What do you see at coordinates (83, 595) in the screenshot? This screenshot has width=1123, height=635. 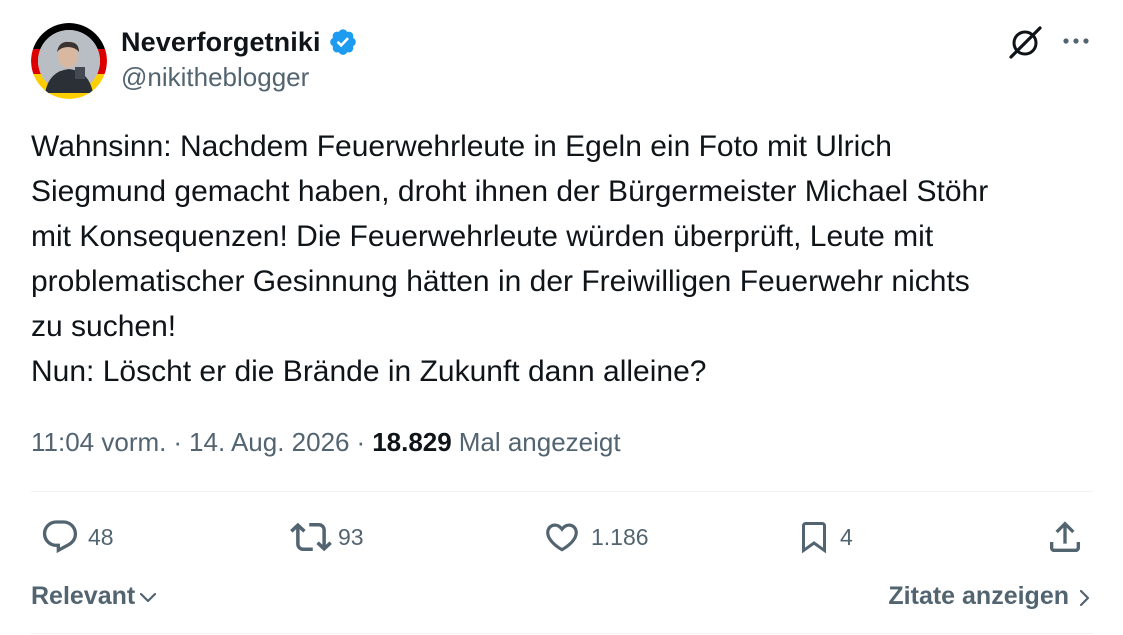 I see `sort-label: Relevant` at bounding box center [83, 595].